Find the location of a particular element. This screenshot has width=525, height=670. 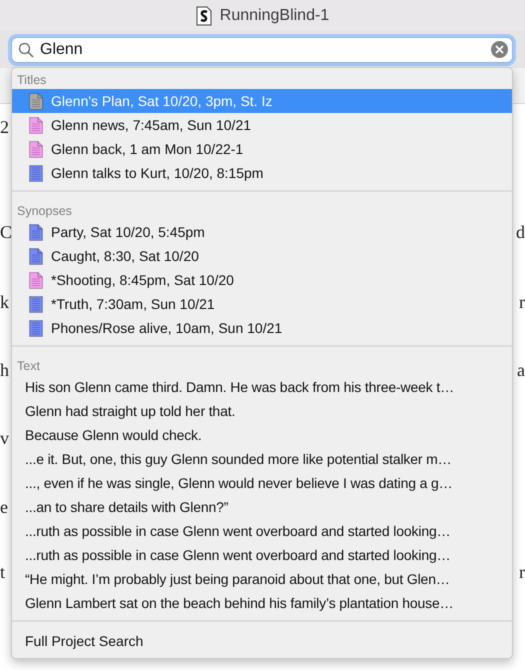

document-text: v is located at coordinates (4, 438).